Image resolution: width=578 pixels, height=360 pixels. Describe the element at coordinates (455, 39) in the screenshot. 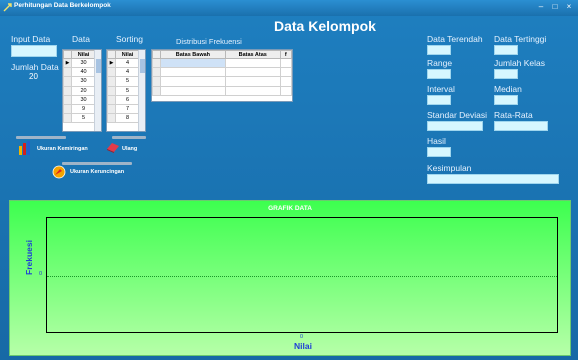

I see `data-terendah-label: Data Terendah` at that location.